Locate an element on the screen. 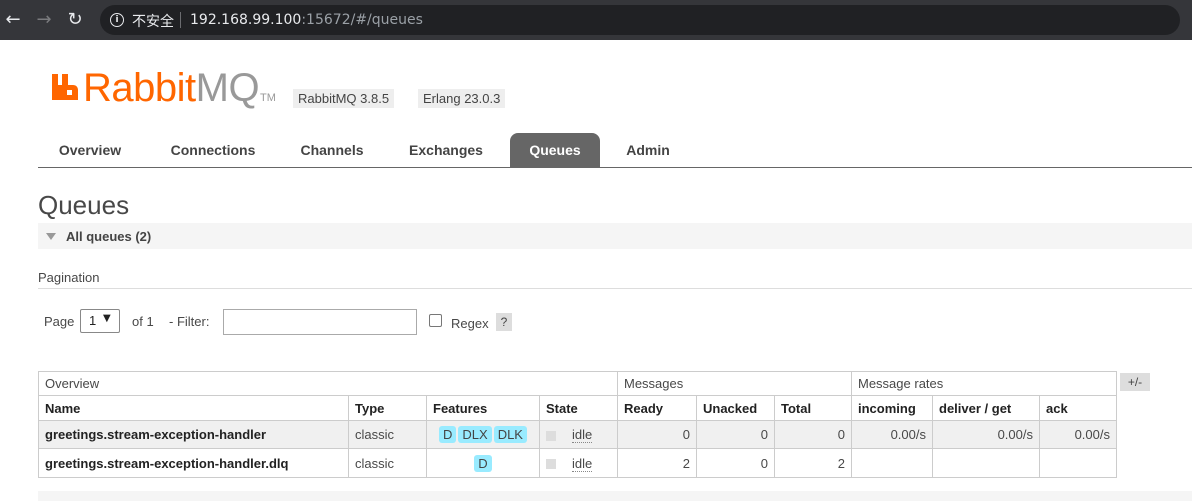  col-deliver-get: deliver / get is located at coordinates (986, 408).